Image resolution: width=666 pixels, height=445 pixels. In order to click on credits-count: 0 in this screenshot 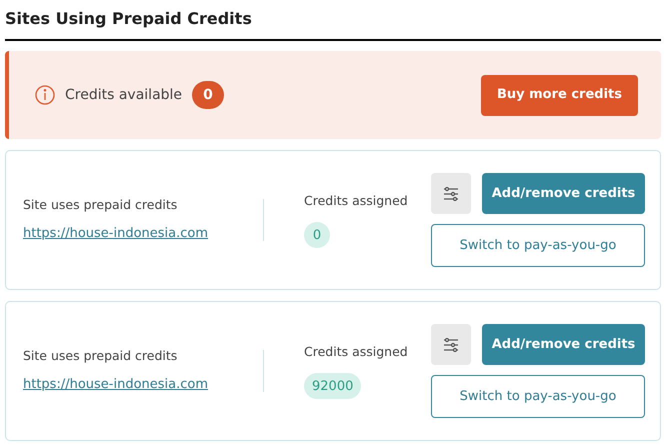, I will do `click(208, 95)`.